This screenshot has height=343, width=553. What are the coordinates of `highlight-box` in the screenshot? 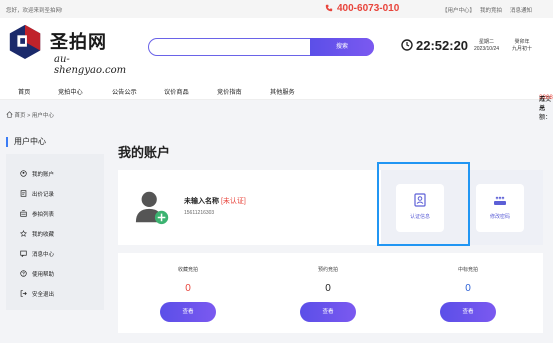 It's located at (423, 204).